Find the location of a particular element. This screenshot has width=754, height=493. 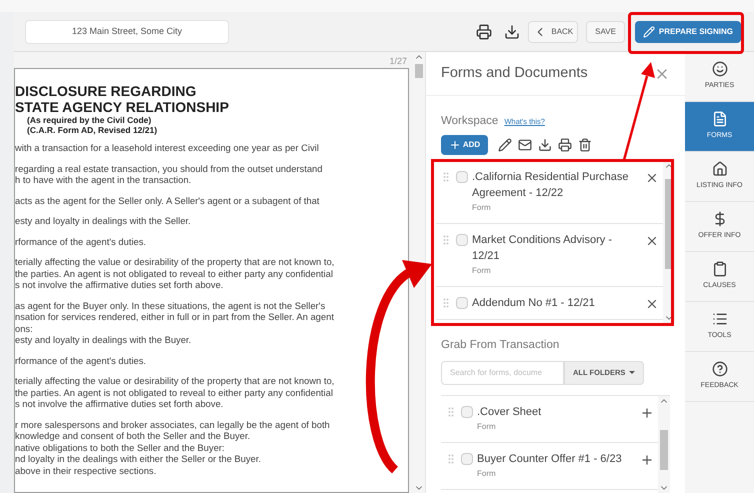

save-button: SAVE is located at coordinates (605, 31).